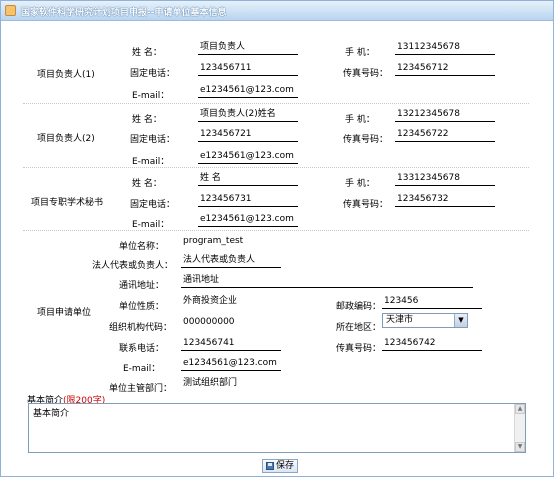  Describe the element at coordinates (231, 384) in the screenshot. I see `dept-field: 测试组织部门` at that location.